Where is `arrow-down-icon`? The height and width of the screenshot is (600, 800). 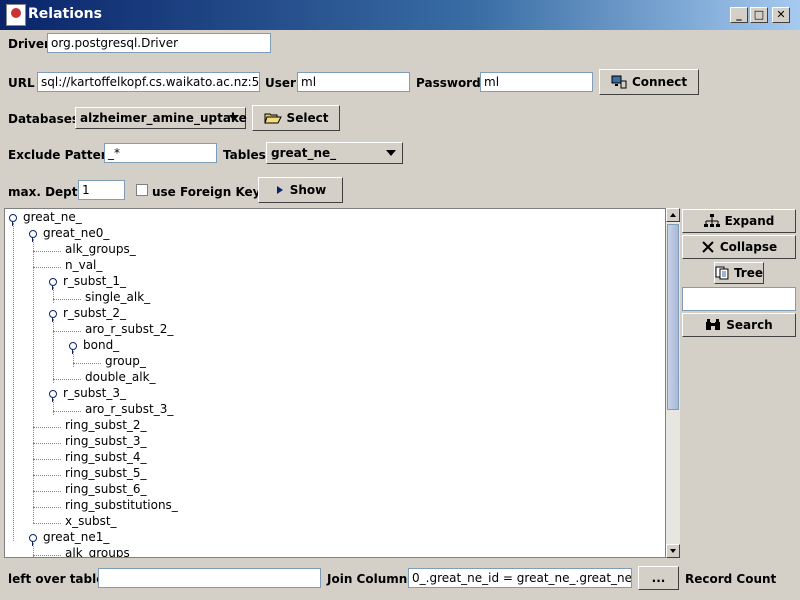
arrow-down-icon is located at coordinates (673, 551).